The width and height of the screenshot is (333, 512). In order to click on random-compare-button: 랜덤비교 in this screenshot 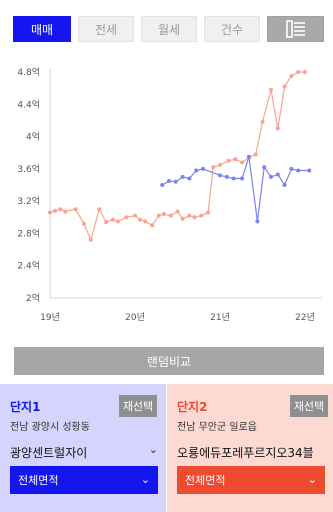, I will do `click(169, 361)`.